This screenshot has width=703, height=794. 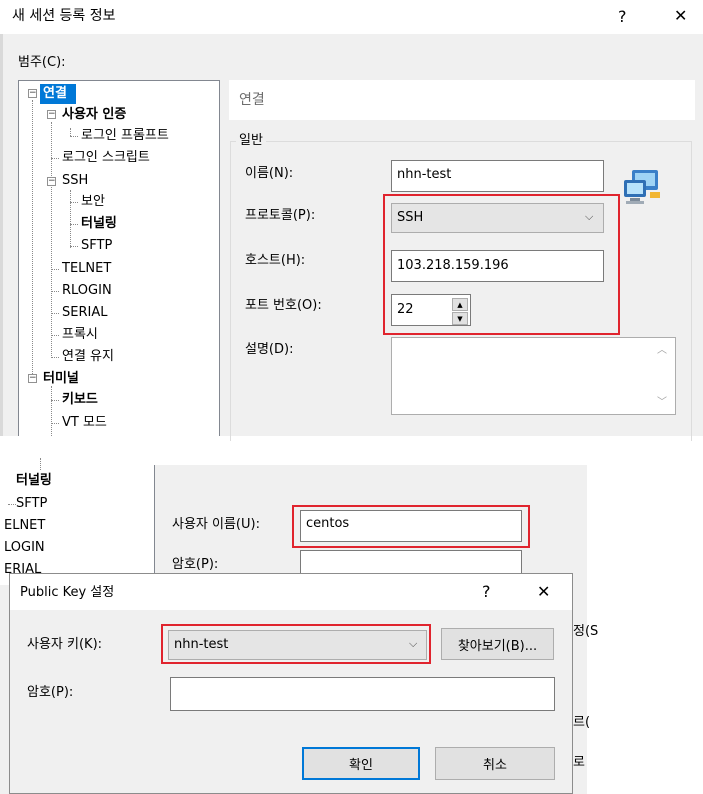 I want to click on edge-text: 로, so click(x=579, y=762).